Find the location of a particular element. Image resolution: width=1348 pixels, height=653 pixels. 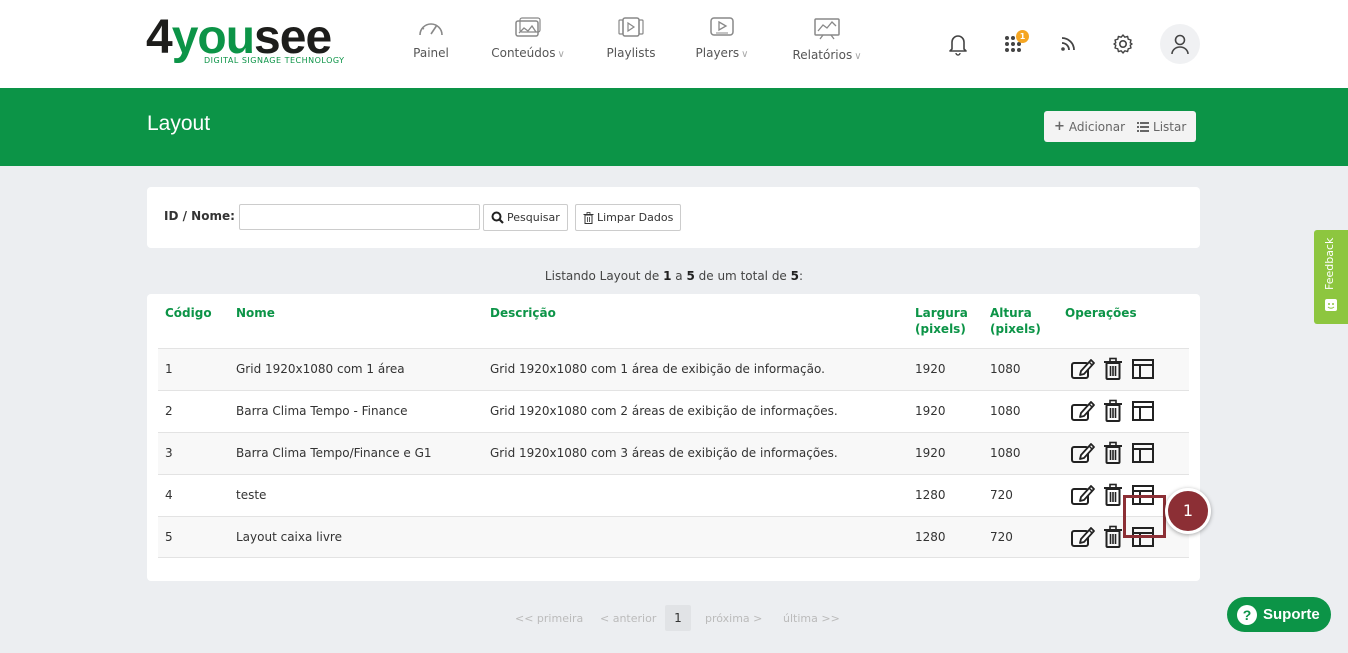

rss-button is located at coordinates (1068, 44).